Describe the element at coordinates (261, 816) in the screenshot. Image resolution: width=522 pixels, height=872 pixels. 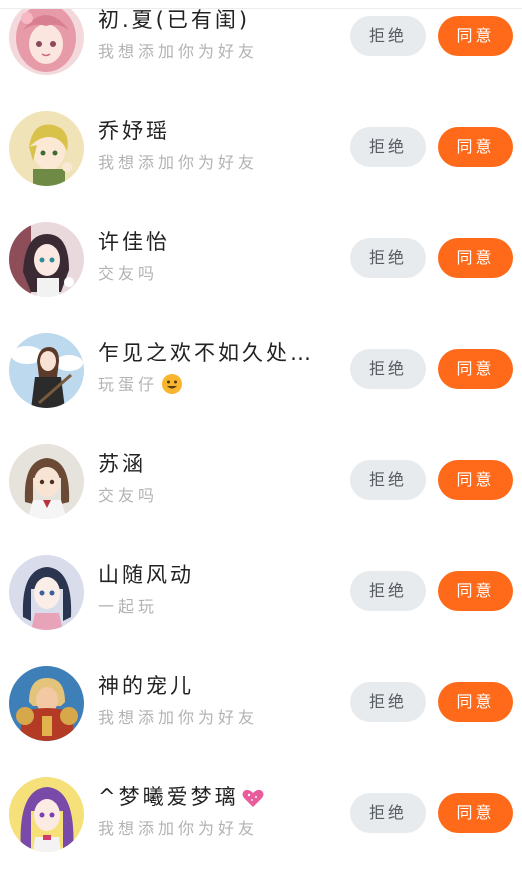
I see `friend-request-item: ^梦曦爱梦璃 我想添加你为好友 拒绝 同意` at that location.